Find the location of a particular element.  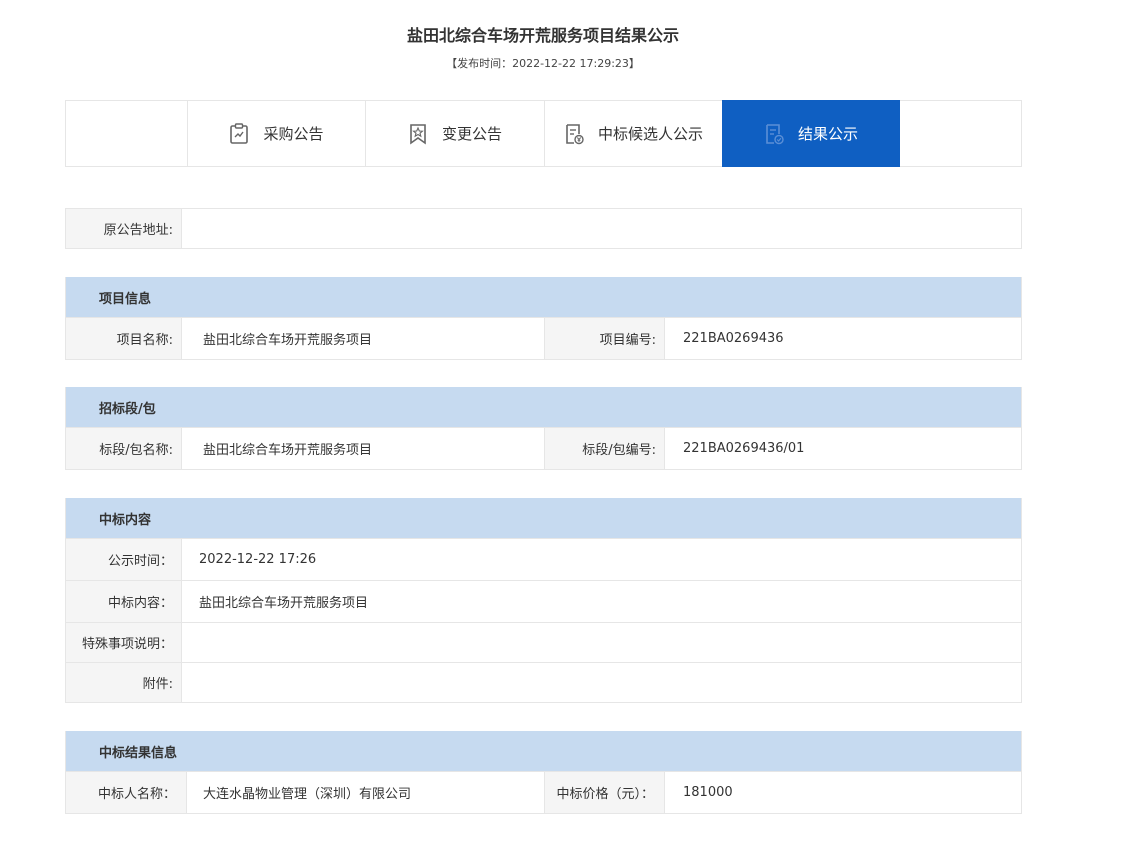

tab-candidate-notice: 中标候选人公示 is located at coordinates (633, 133).